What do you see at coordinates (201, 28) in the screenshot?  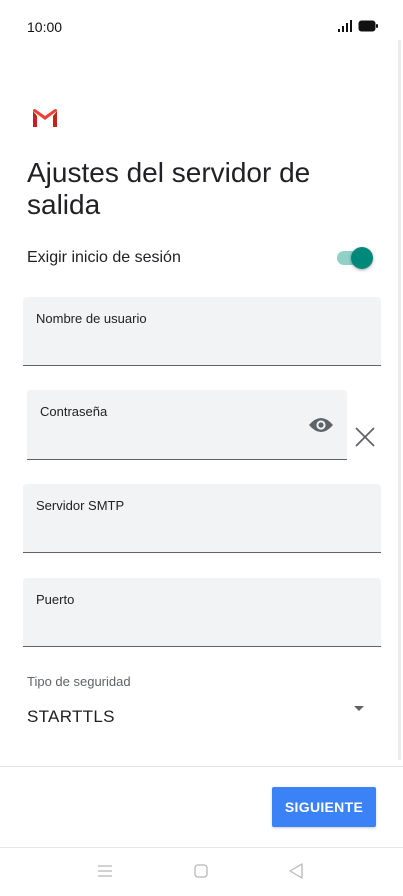 I see `status-bar: 10:00` at bounding box center [201, 28].